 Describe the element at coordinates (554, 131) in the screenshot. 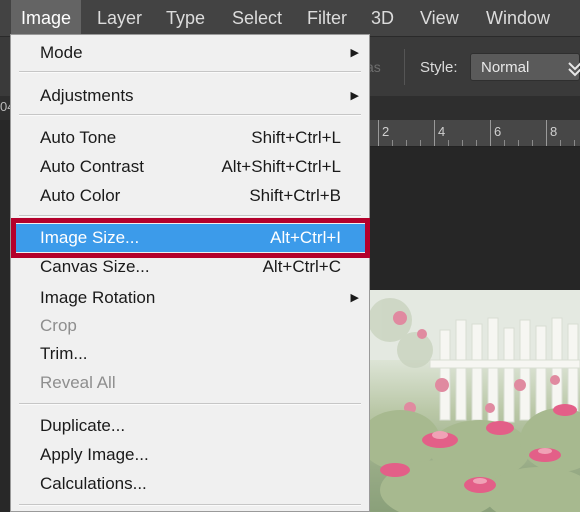

I see `ruler-label: 8` at that location.